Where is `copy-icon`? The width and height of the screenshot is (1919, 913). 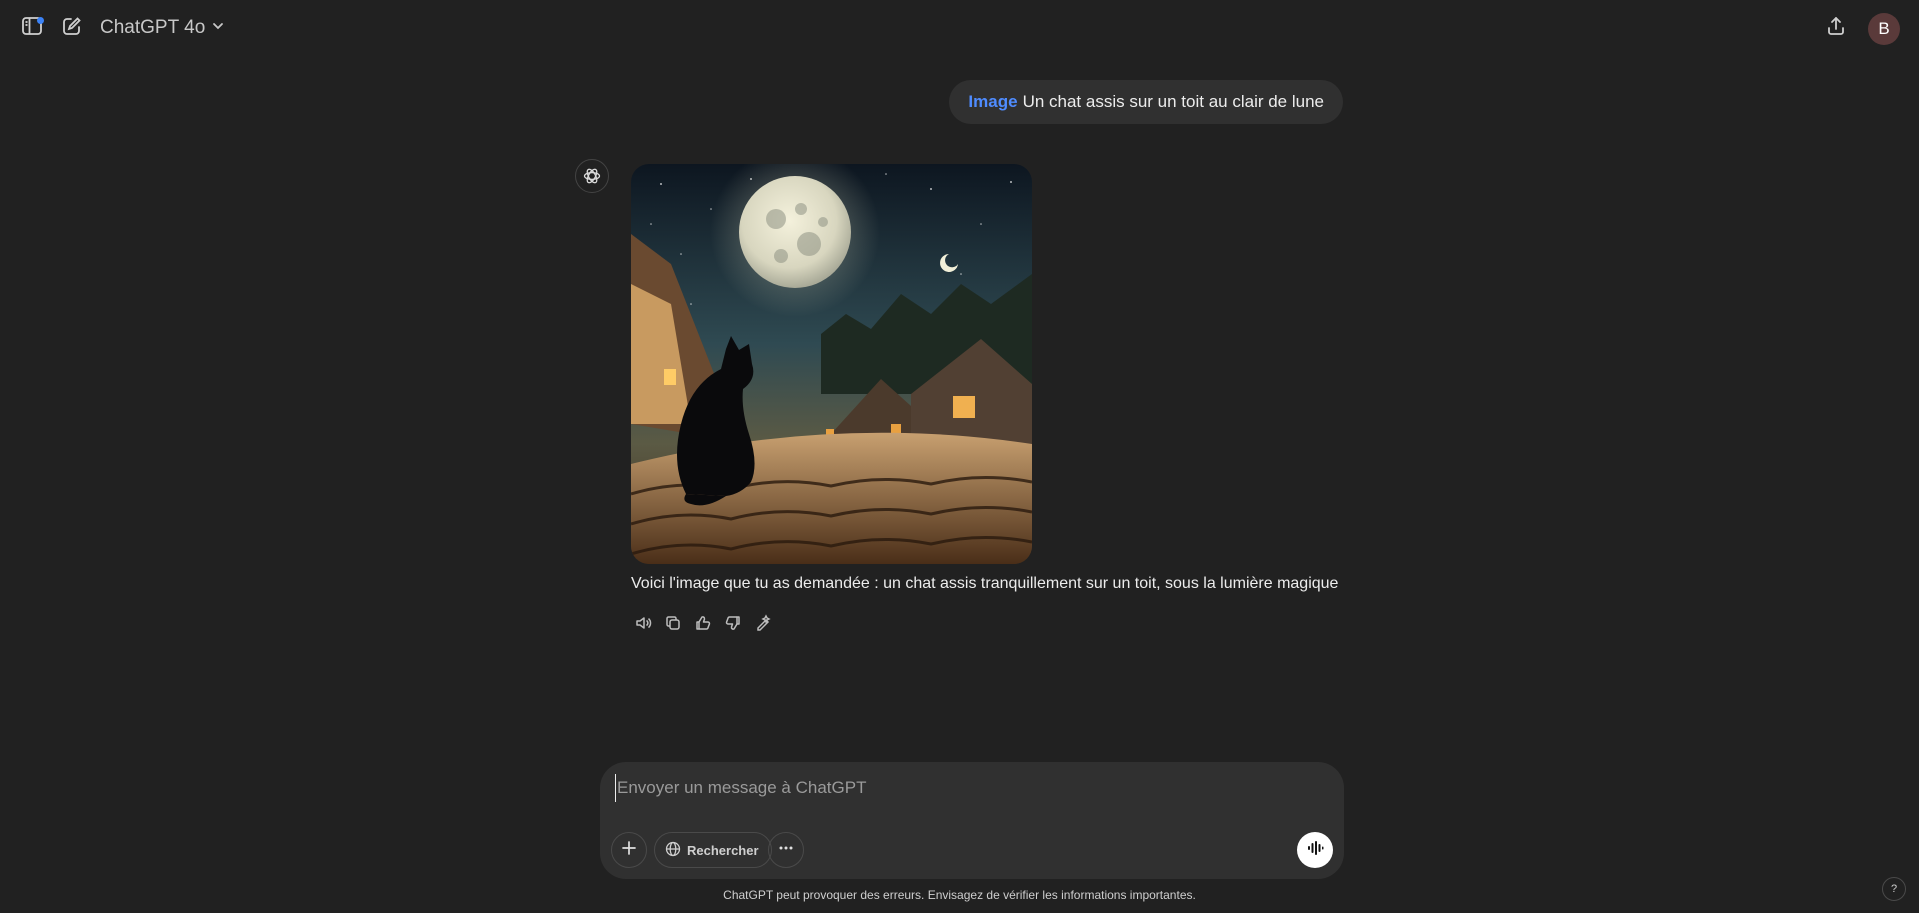
copy-icon is located at coordinates (673, 625).